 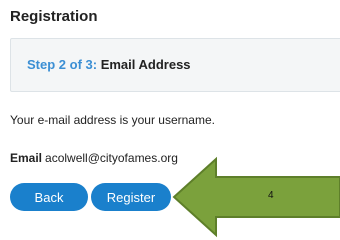 I want to click on step-name: Email Address, so click(x=145, y=64).